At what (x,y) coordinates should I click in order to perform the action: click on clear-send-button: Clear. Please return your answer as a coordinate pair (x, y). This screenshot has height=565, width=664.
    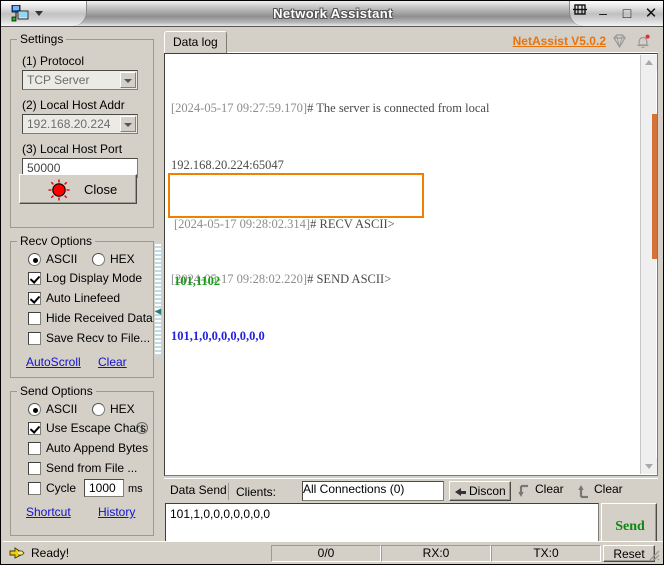
    Looking at the image, I should click on (608, 489).